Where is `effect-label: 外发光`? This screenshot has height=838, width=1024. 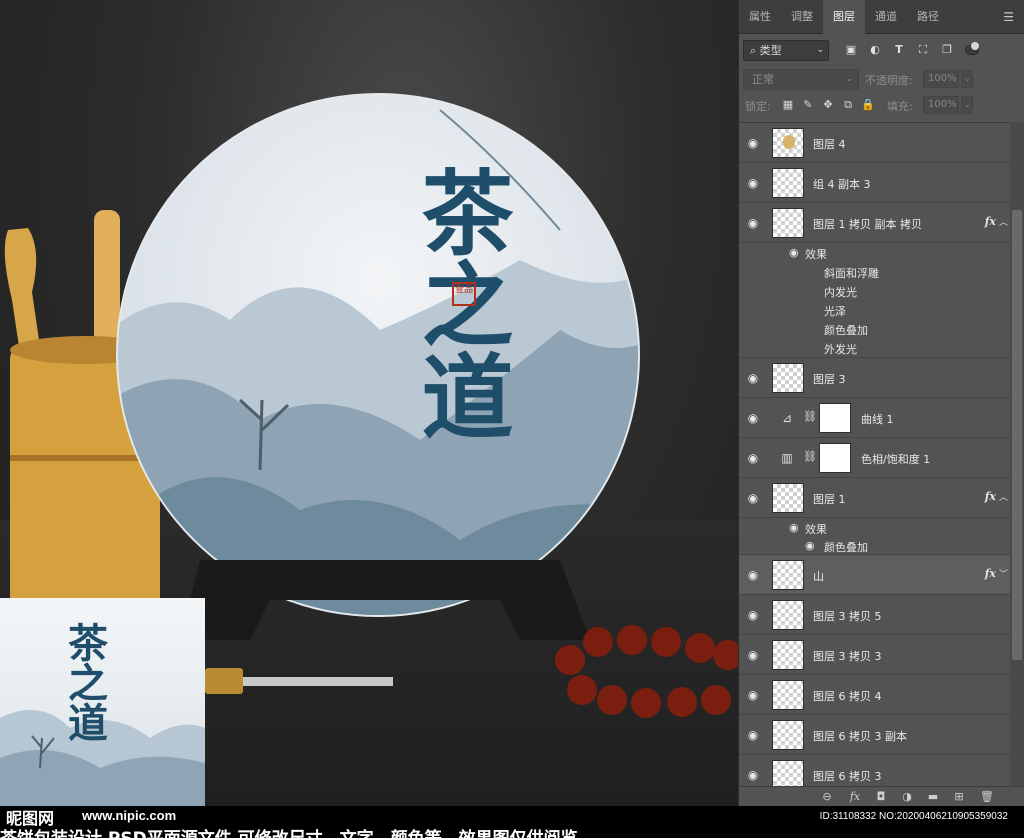 effect-label: 外发光 is located at coordinates (840, 349).